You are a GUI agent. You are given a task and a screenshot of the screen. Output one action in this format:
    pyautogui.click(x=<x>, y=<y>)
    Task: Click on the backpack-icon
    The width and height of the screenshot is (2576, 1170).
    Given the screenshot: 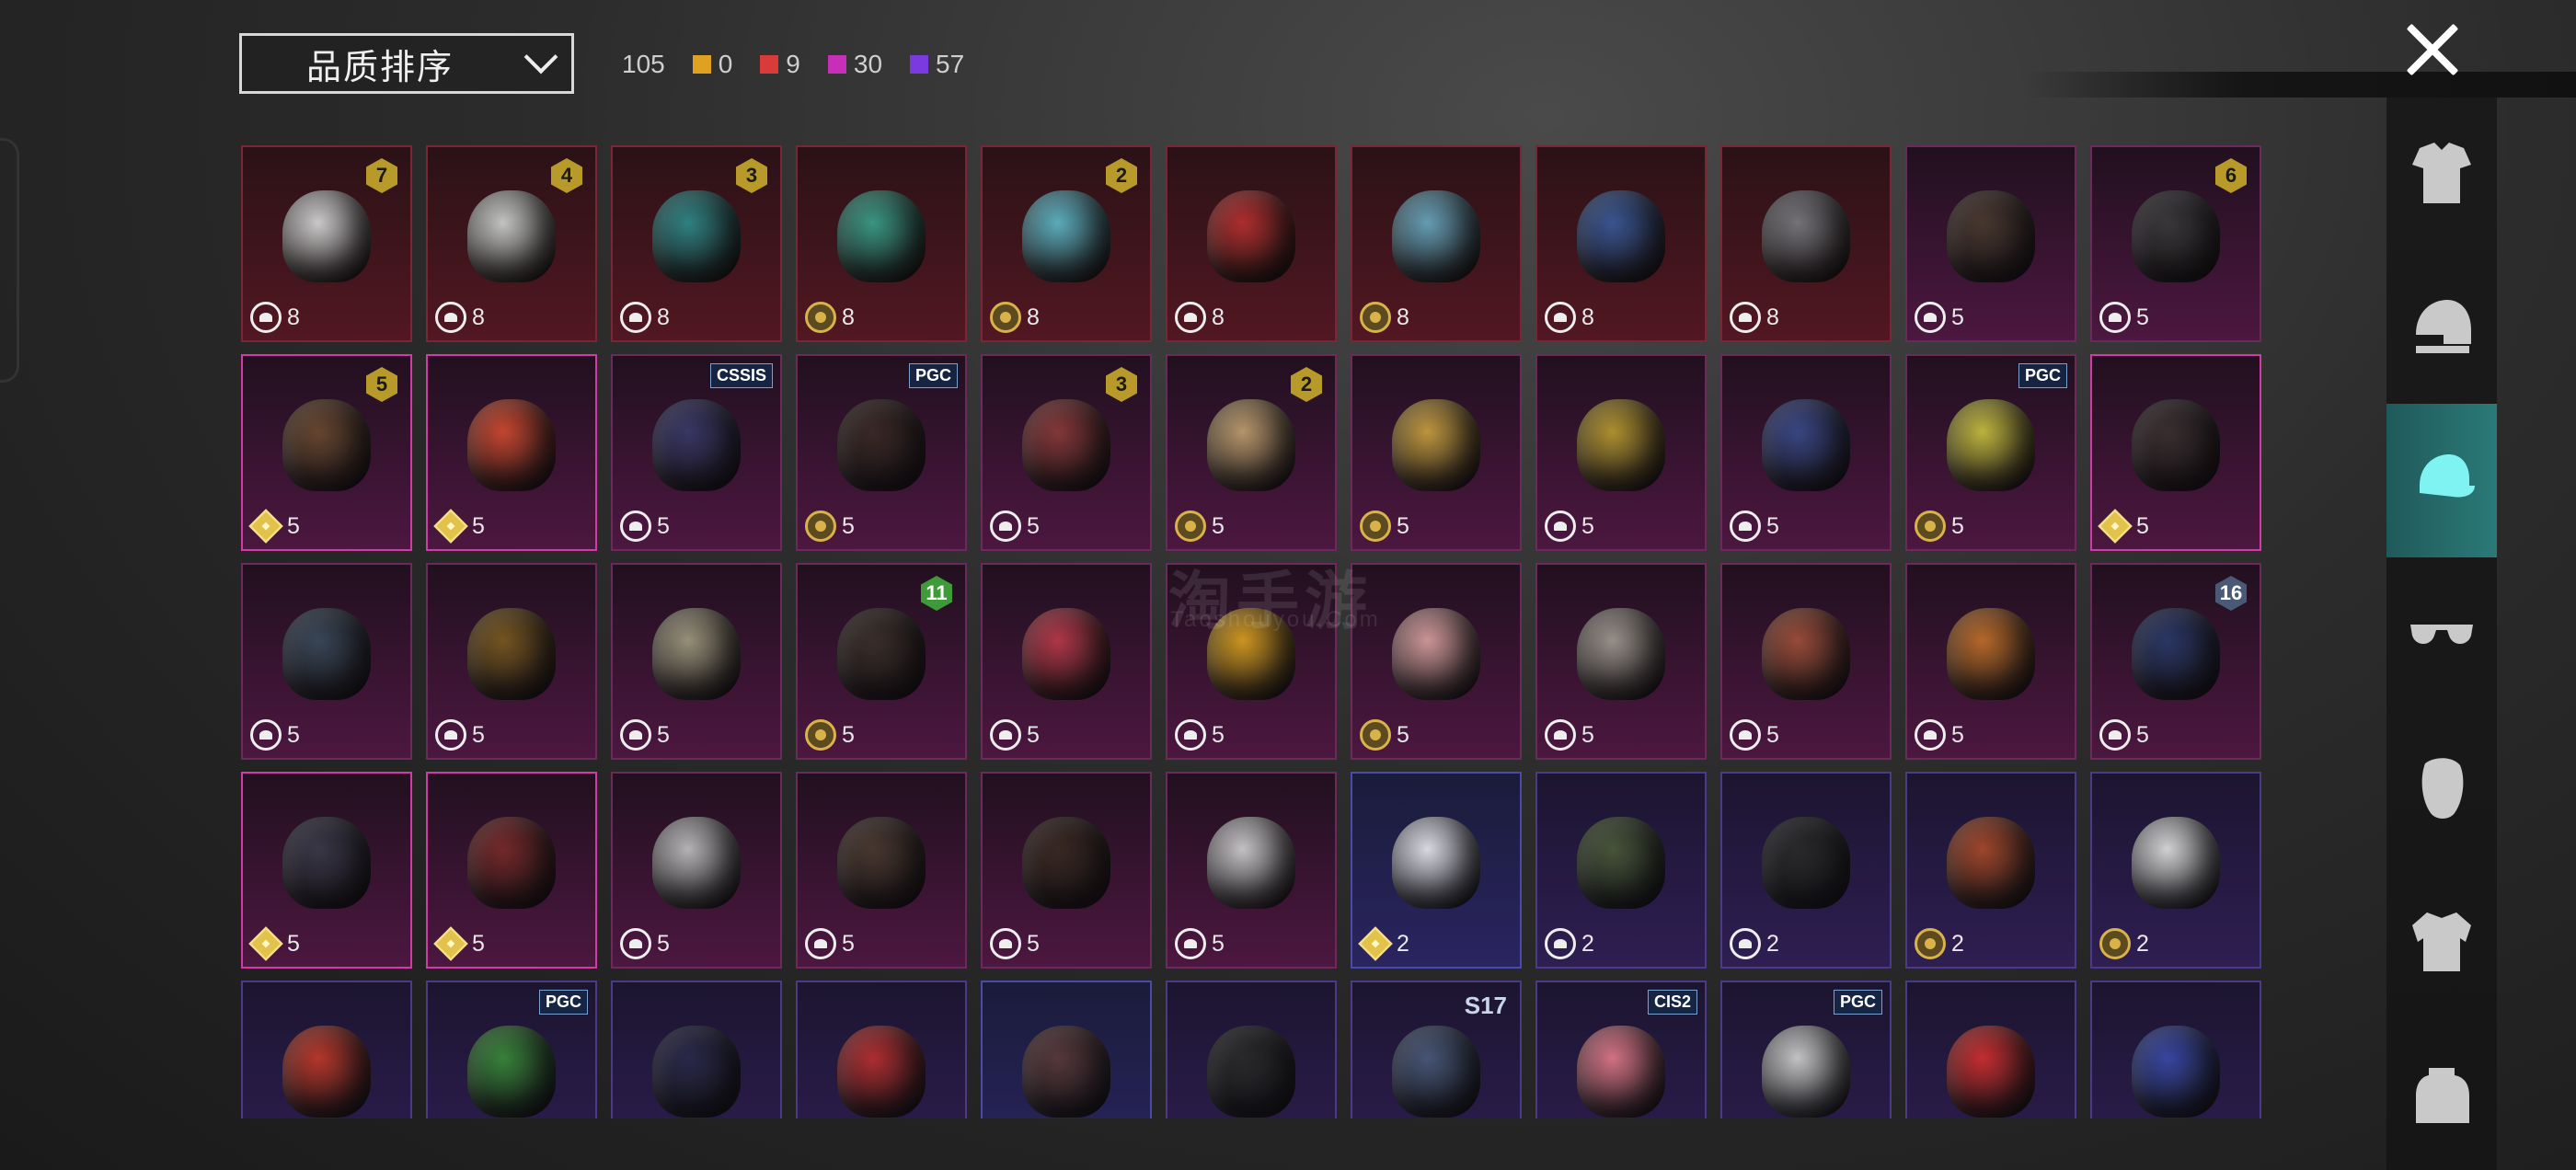 What is the action you would take?
    pyautogui.click(x=2442, y=1095)
    